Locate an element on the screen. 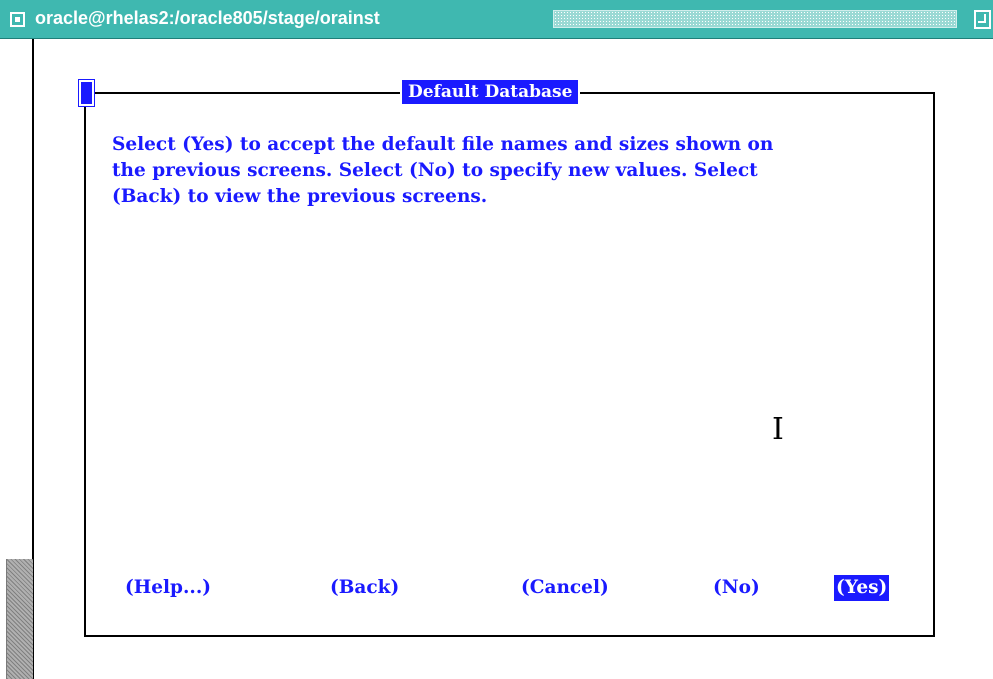  cancel-button: (Cancel) is located at coordinates (565, 588).